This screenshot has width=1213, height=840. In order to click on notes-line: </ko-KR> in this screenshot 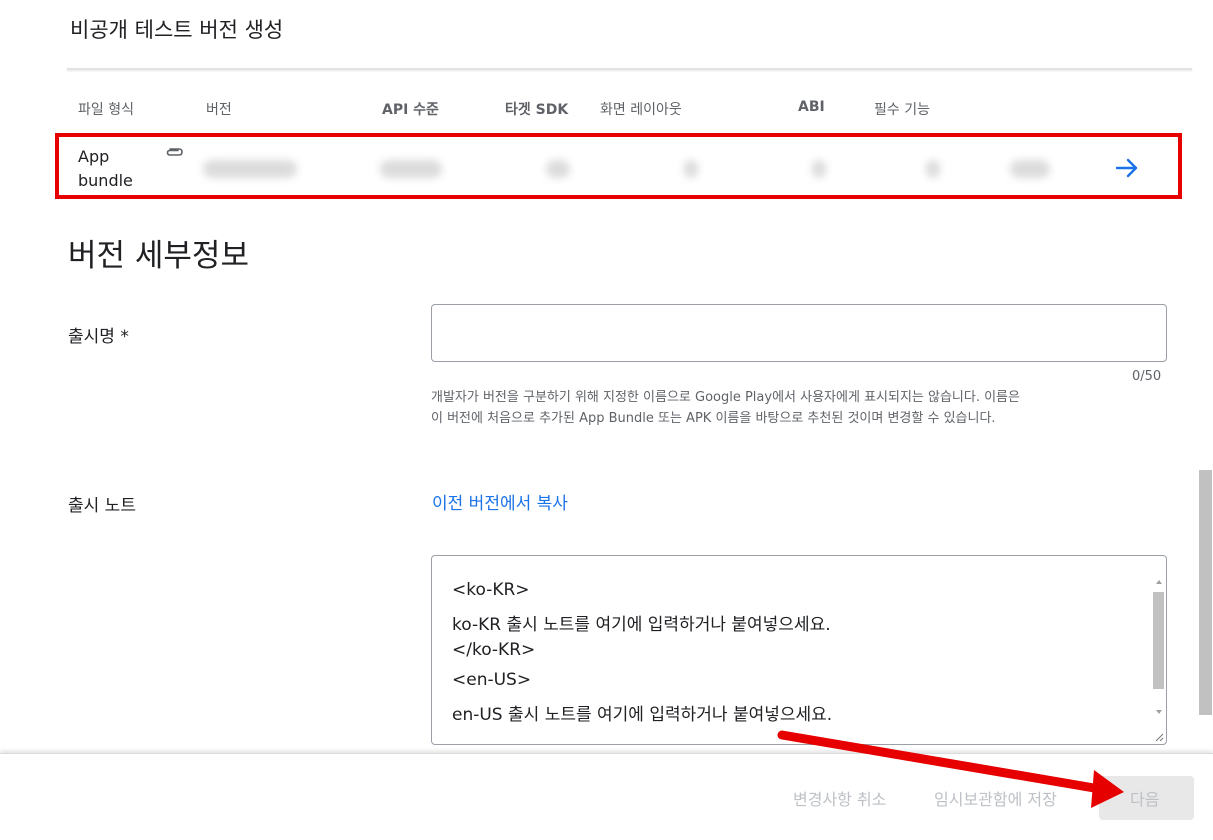, I will do `click(494, 650)`.